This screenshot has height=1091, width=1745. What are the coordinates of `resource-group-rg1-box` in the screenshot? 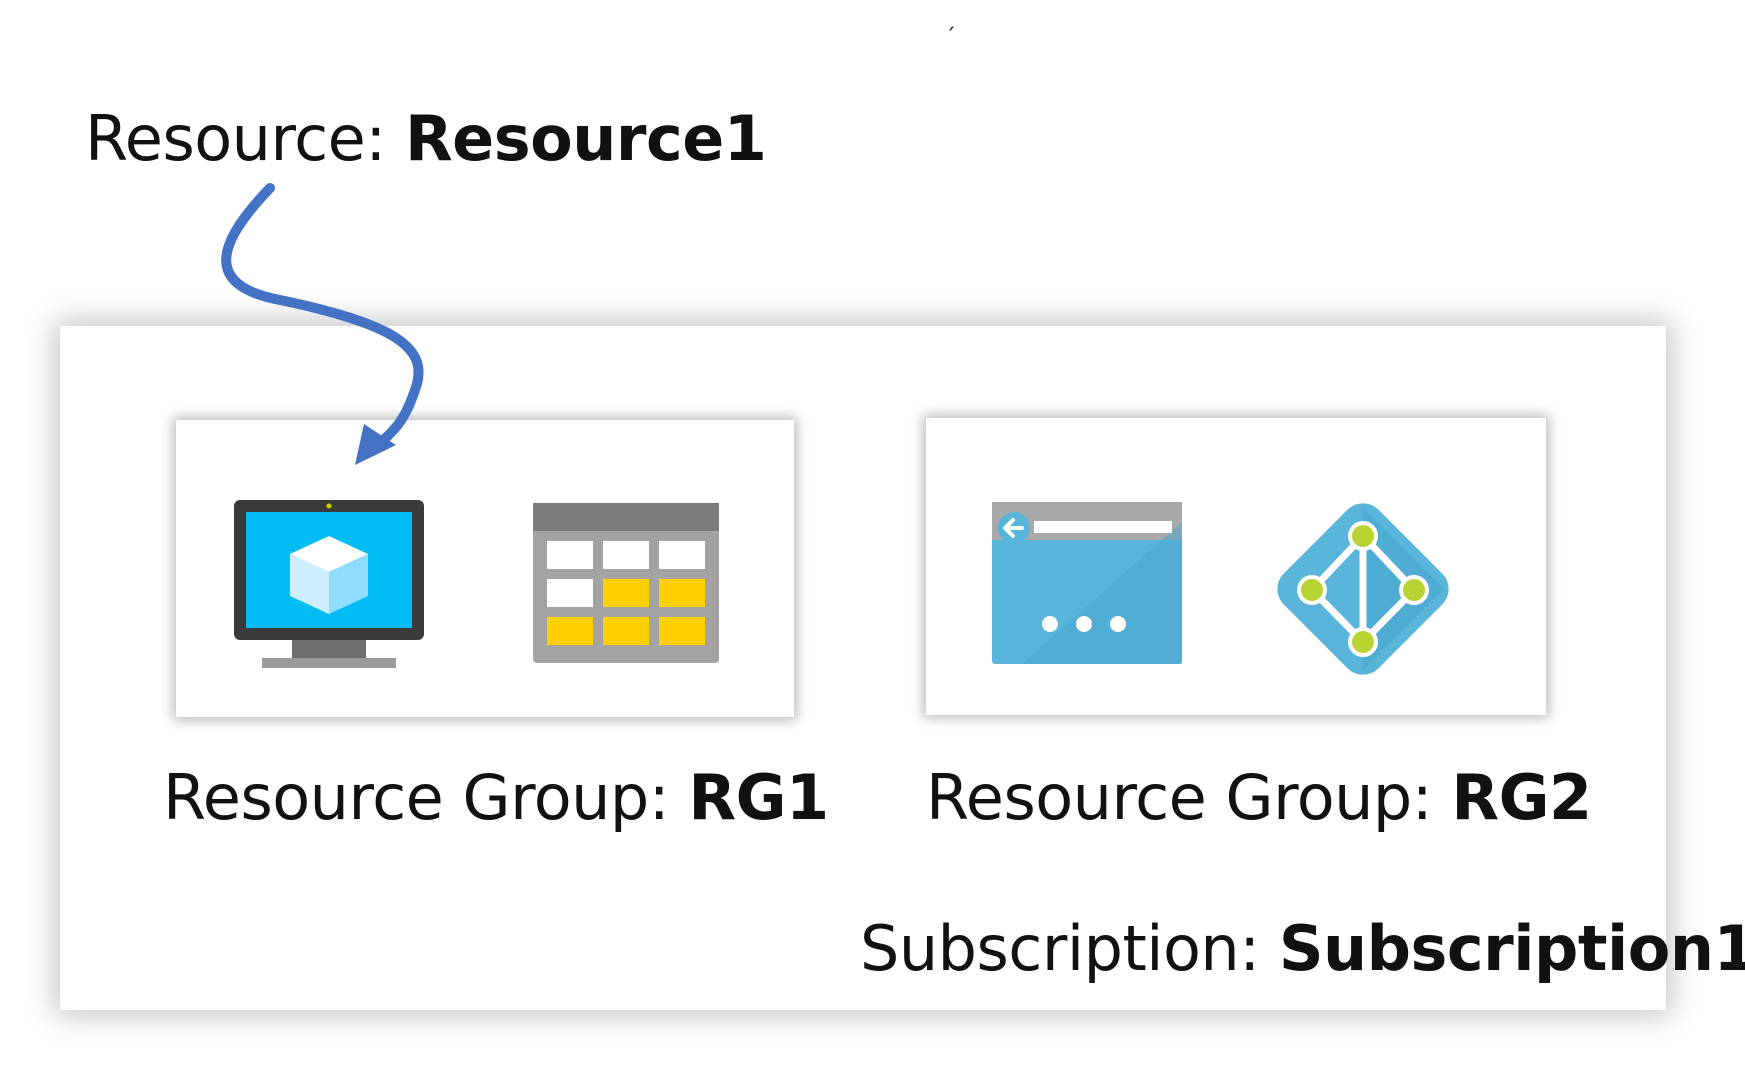 It's located at (485, 568).